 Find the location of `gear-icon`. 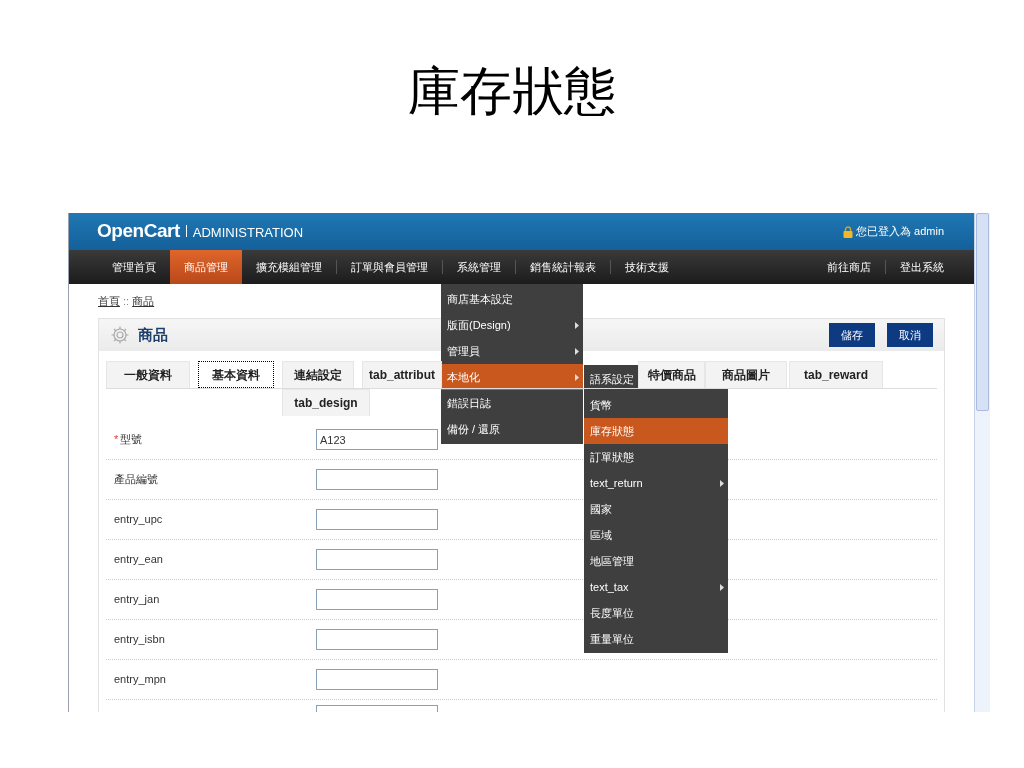

gear-icon is located at coordinates (120, 335).